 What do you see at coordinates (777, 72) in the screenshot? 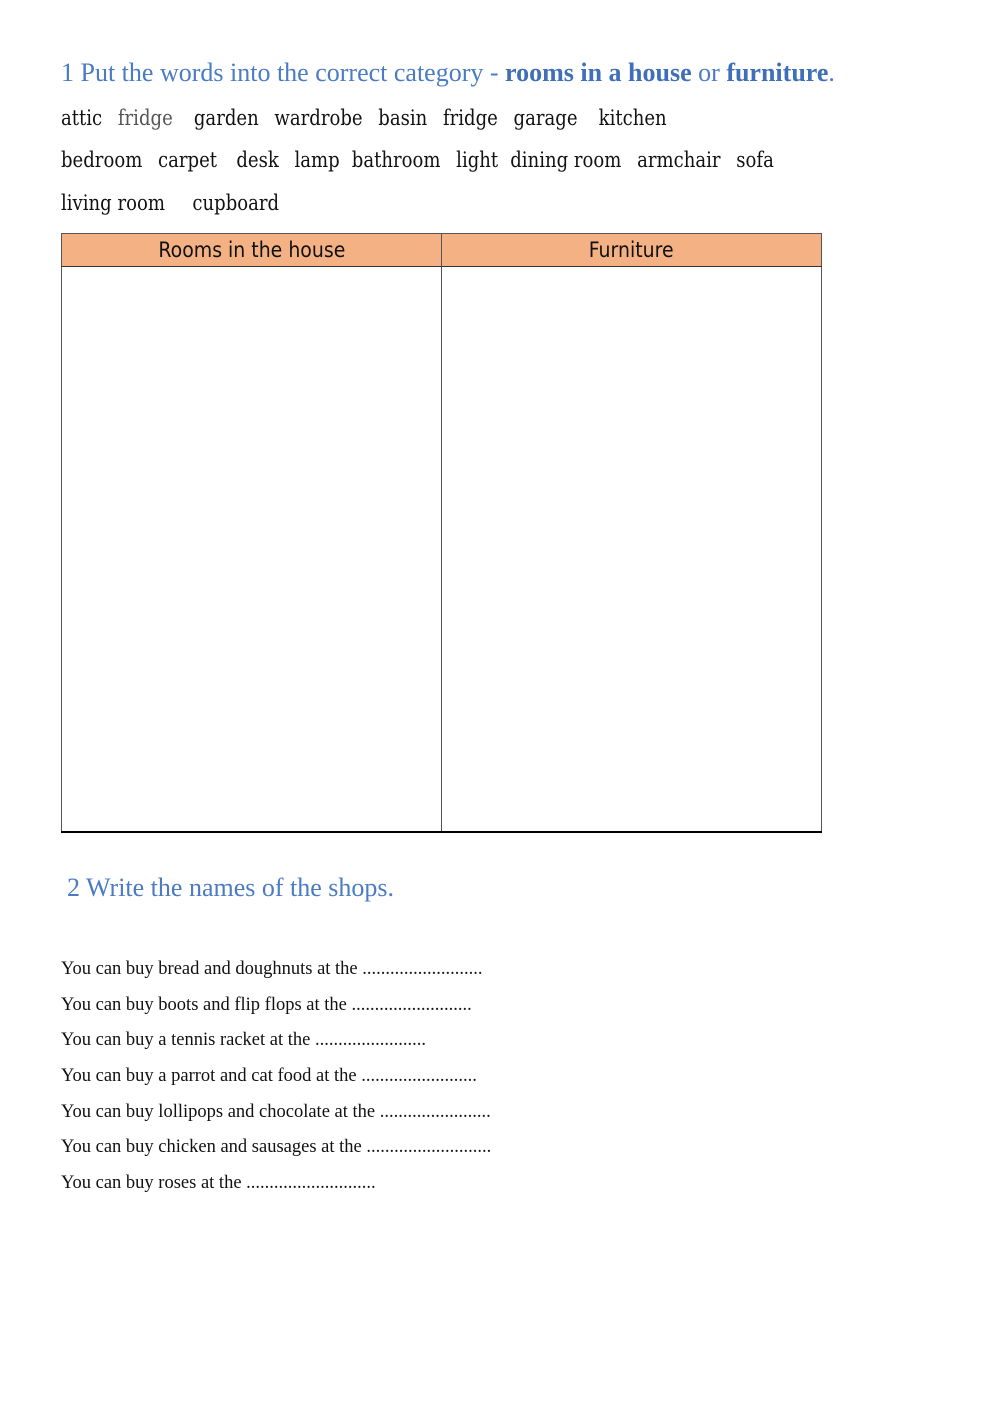
I see `heading-bold-furniture: furniture` at bounding box center [777, 72].